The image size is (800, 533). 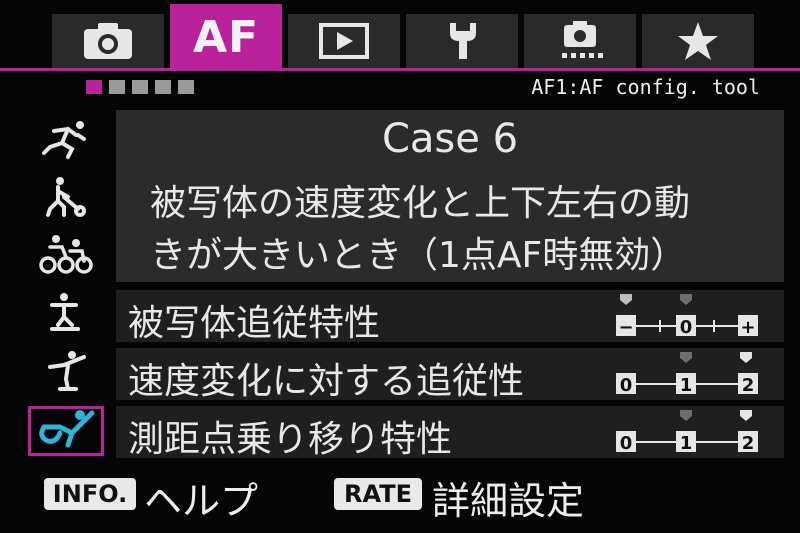 I want to click on cyclists-icon, so click(x=66, y=257).